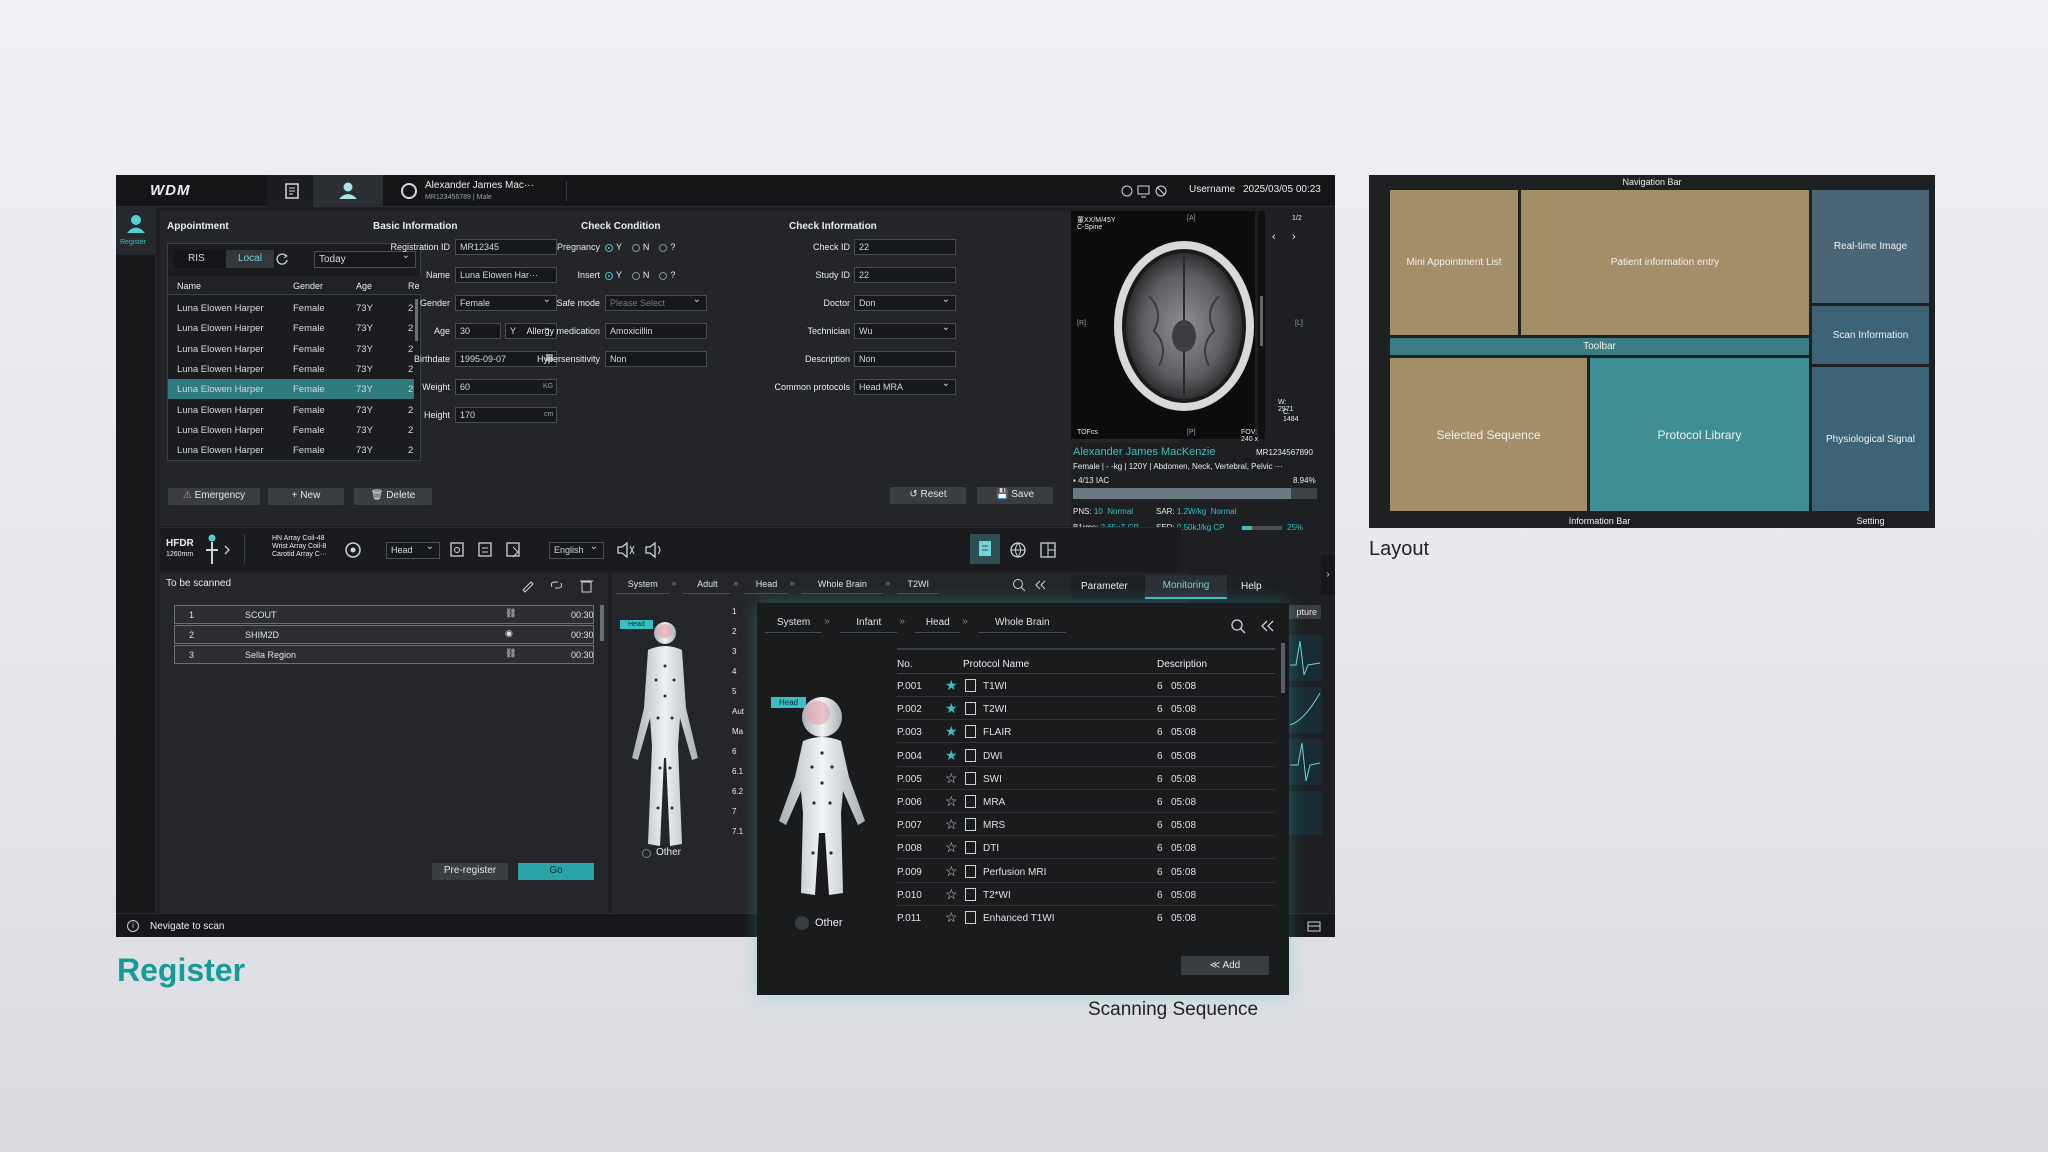 The height and width of the screenshot is (1152, 2048). What do you see at coordinates (1283, 668) in the screenshot?
I see `overlay-scrollbar` at bounding box center [1283, 668].